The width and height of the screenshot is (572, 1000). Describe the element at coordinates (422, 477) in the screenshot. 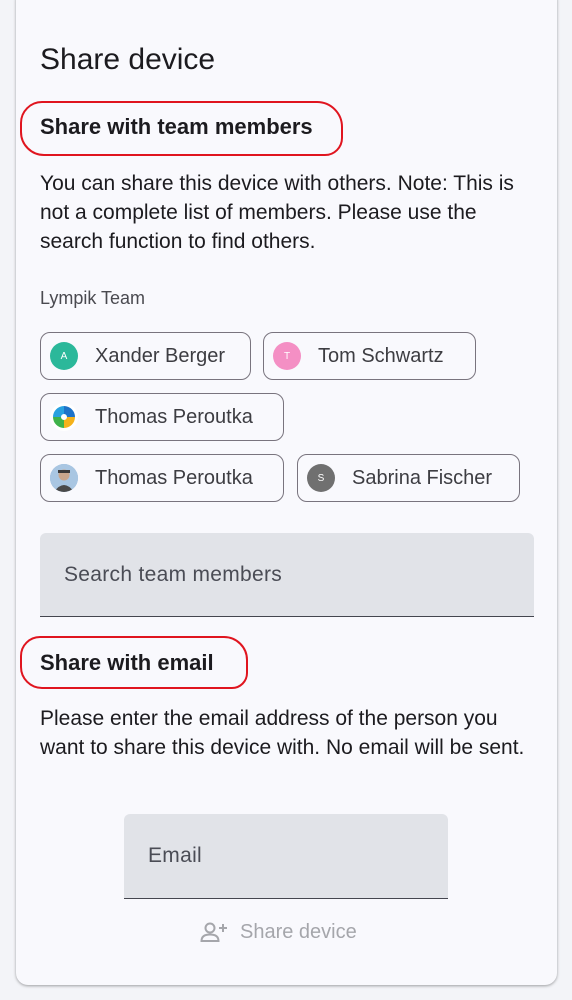

I see `member-name: Sabrina Fischer` at that location.